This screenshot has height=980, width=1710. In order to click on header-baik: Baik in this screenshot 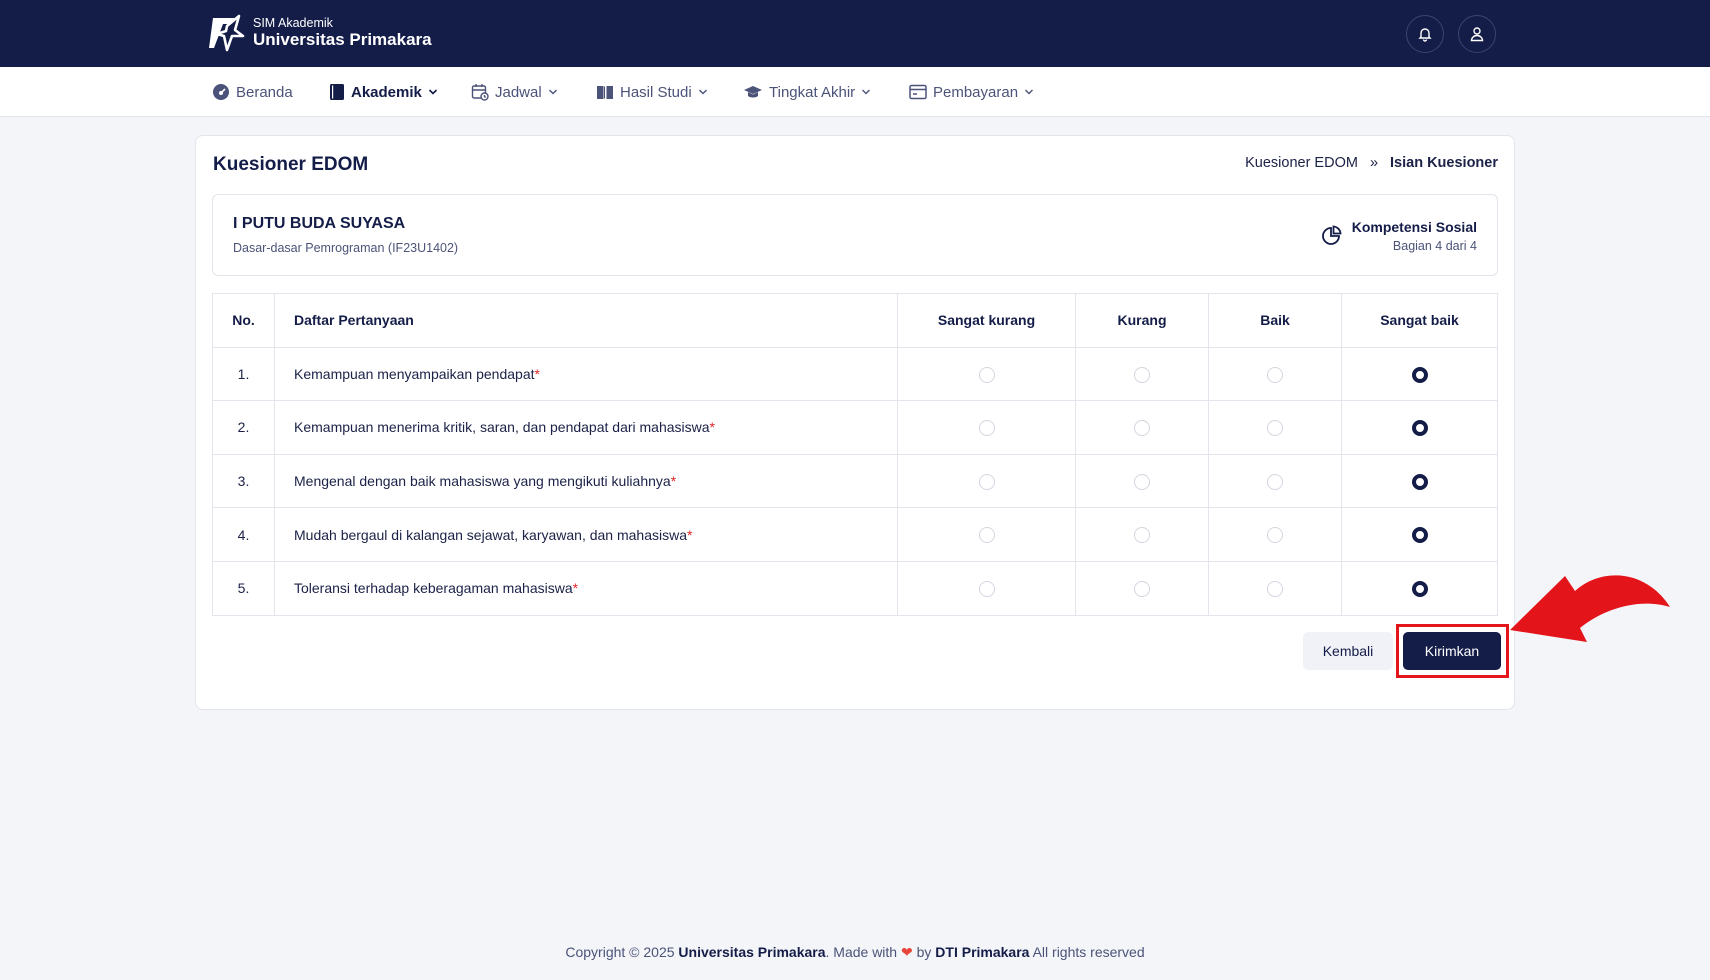, I will do `click(1275, 320)`.